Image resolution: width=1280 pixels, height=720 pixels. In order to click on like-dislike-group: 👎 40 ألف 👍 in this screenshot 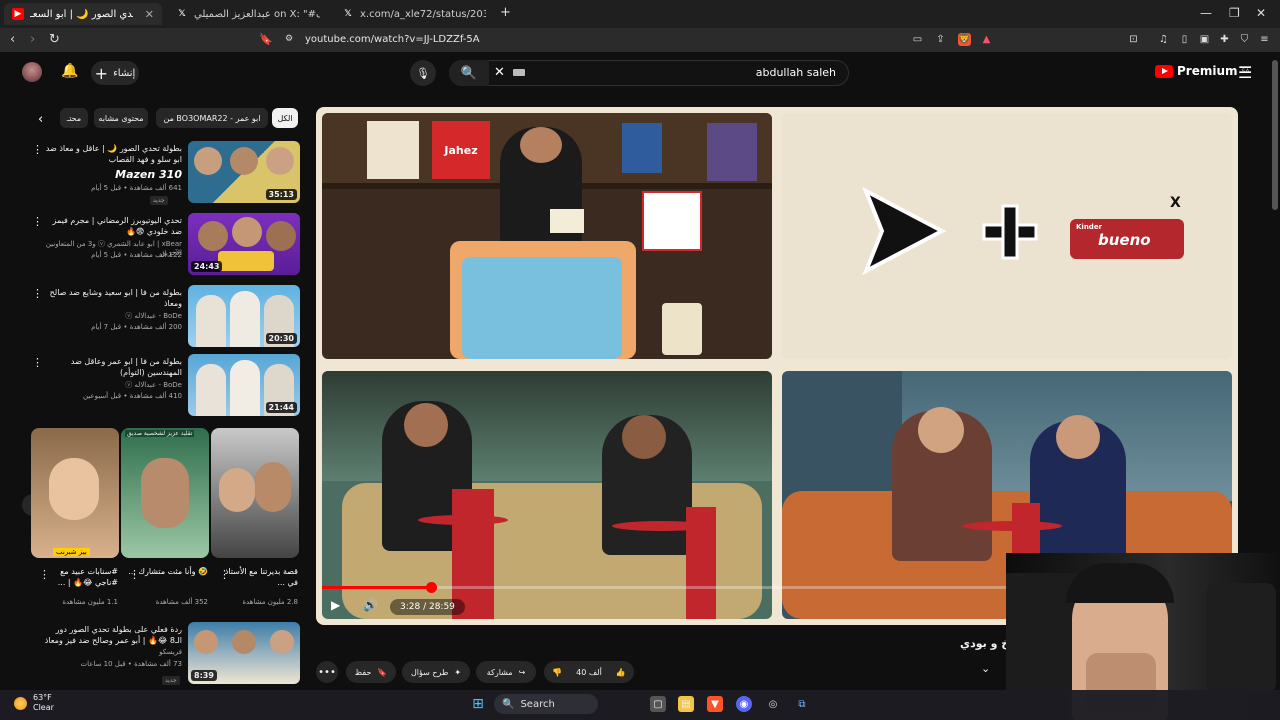, I will do `click(589, 672)`.